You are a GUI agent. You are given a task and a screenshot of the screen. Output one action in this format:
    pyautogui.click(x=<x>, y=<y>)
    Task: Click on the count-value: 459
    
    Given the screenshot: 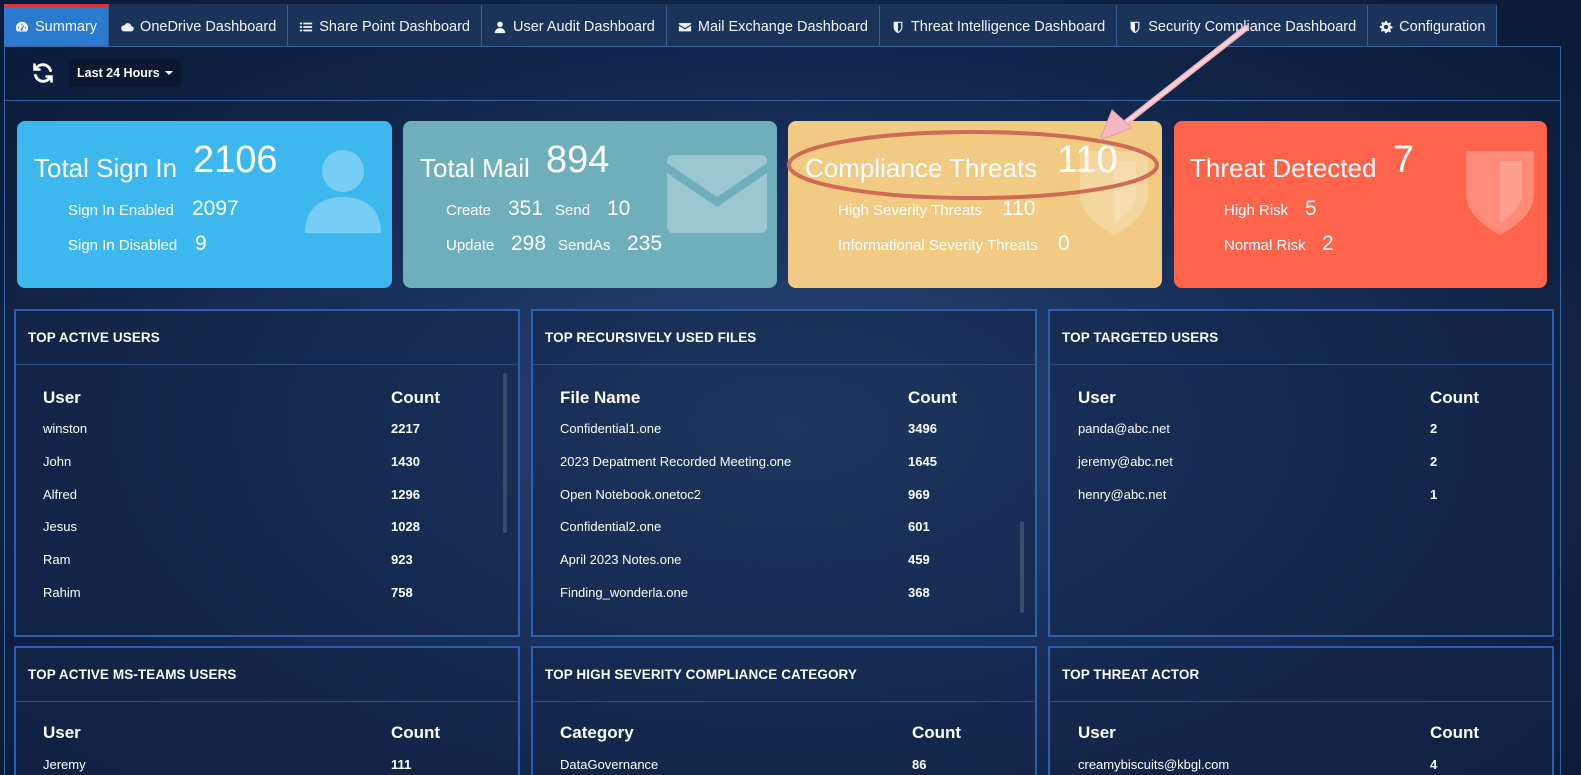 What is the action you would take?
    pyautogui.click(x=919, y=559)
    